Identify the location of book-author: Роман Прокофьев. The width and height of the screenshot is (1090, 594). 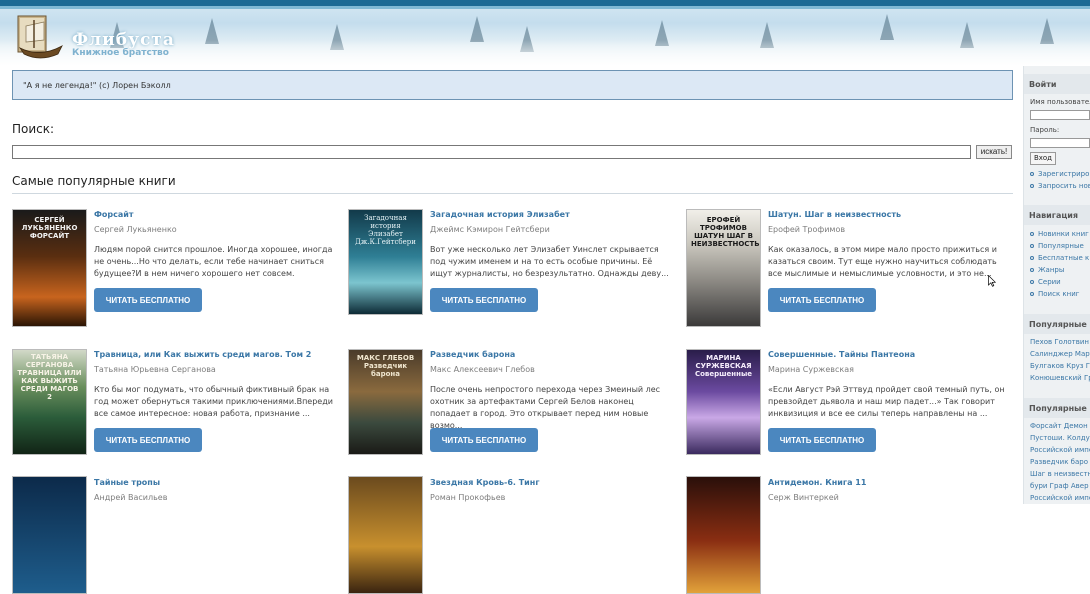
(467, 497).